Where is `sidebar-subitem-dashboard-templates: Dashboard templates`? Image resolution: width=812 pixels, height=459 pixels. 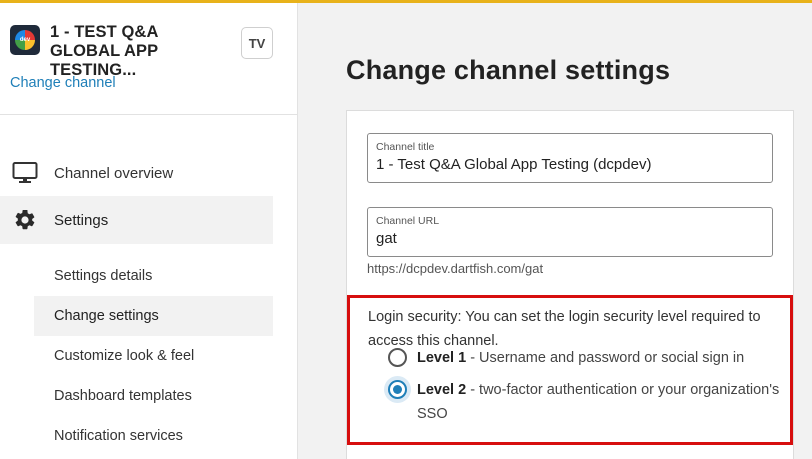
sidebar-subitem-dashboard-templates: Dashboard templates is located at coordinates (153, 396).